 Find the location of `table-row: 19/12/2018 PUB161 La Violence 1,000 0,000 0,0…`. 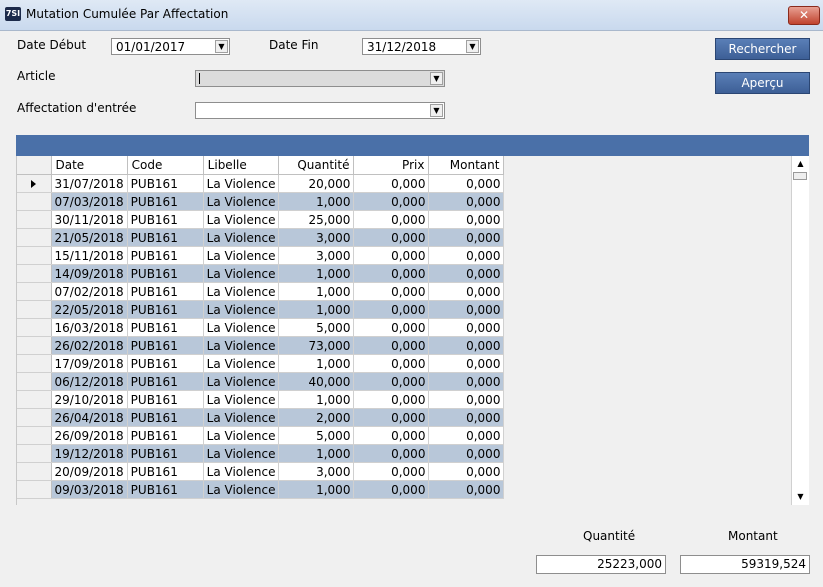

table-row: 19/12/2018 PUB161 La Violence 1,000 0,000 0,0… is located at coordinates (261, 453).